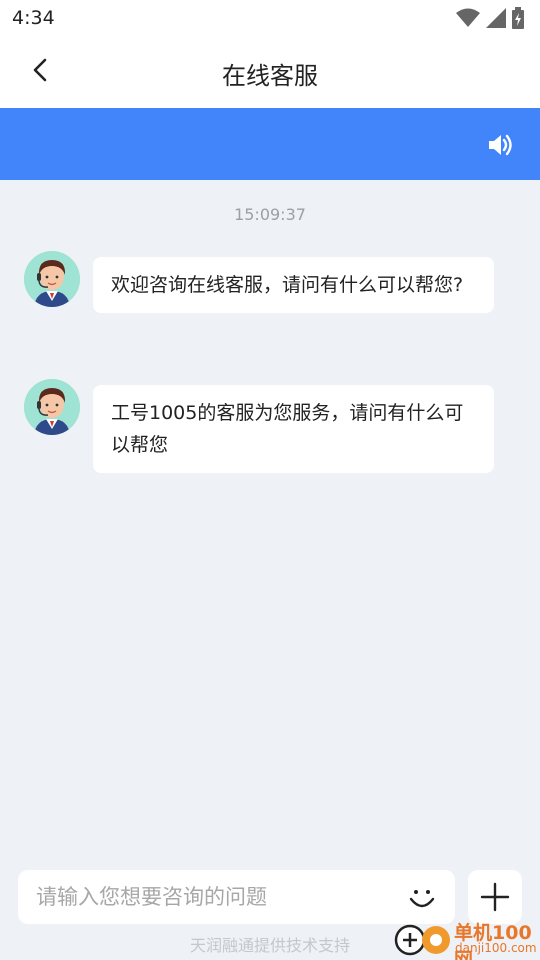 The height and width of the screenshot is (960, 540). I want to click on message-input-box, so click(236, 897).